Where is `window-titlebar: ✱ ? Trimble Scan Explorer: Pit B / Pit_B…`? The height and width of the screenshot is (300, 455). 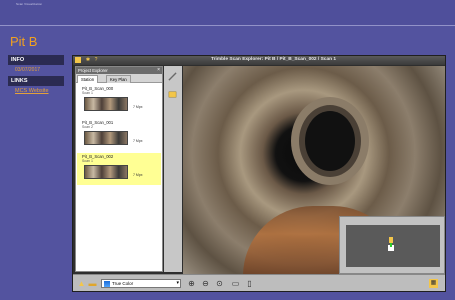 window-titlebar: ✱ ? Trimble Scan Explorer: Pit B / Pit_B… is located at coordinates (259, 60).